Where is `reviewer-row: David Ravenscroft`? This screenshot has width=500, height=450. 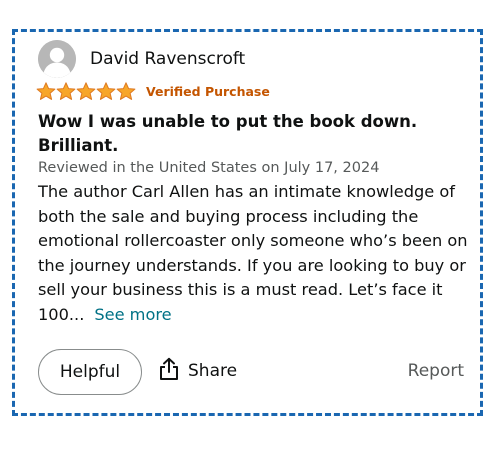 reviewer-row: David Ravenscroft is located at coordinates (141, 59).